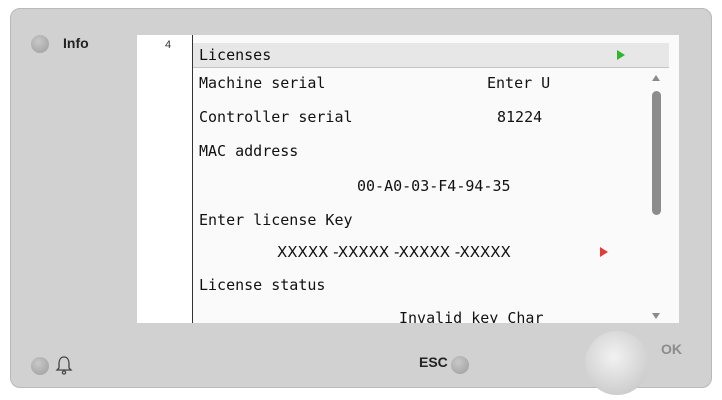 The image size is (722, 400). What do you see at coordinates (656, 78) in the screenshot?
I see `scroll-up-icon` at bounding box center [656, 78].